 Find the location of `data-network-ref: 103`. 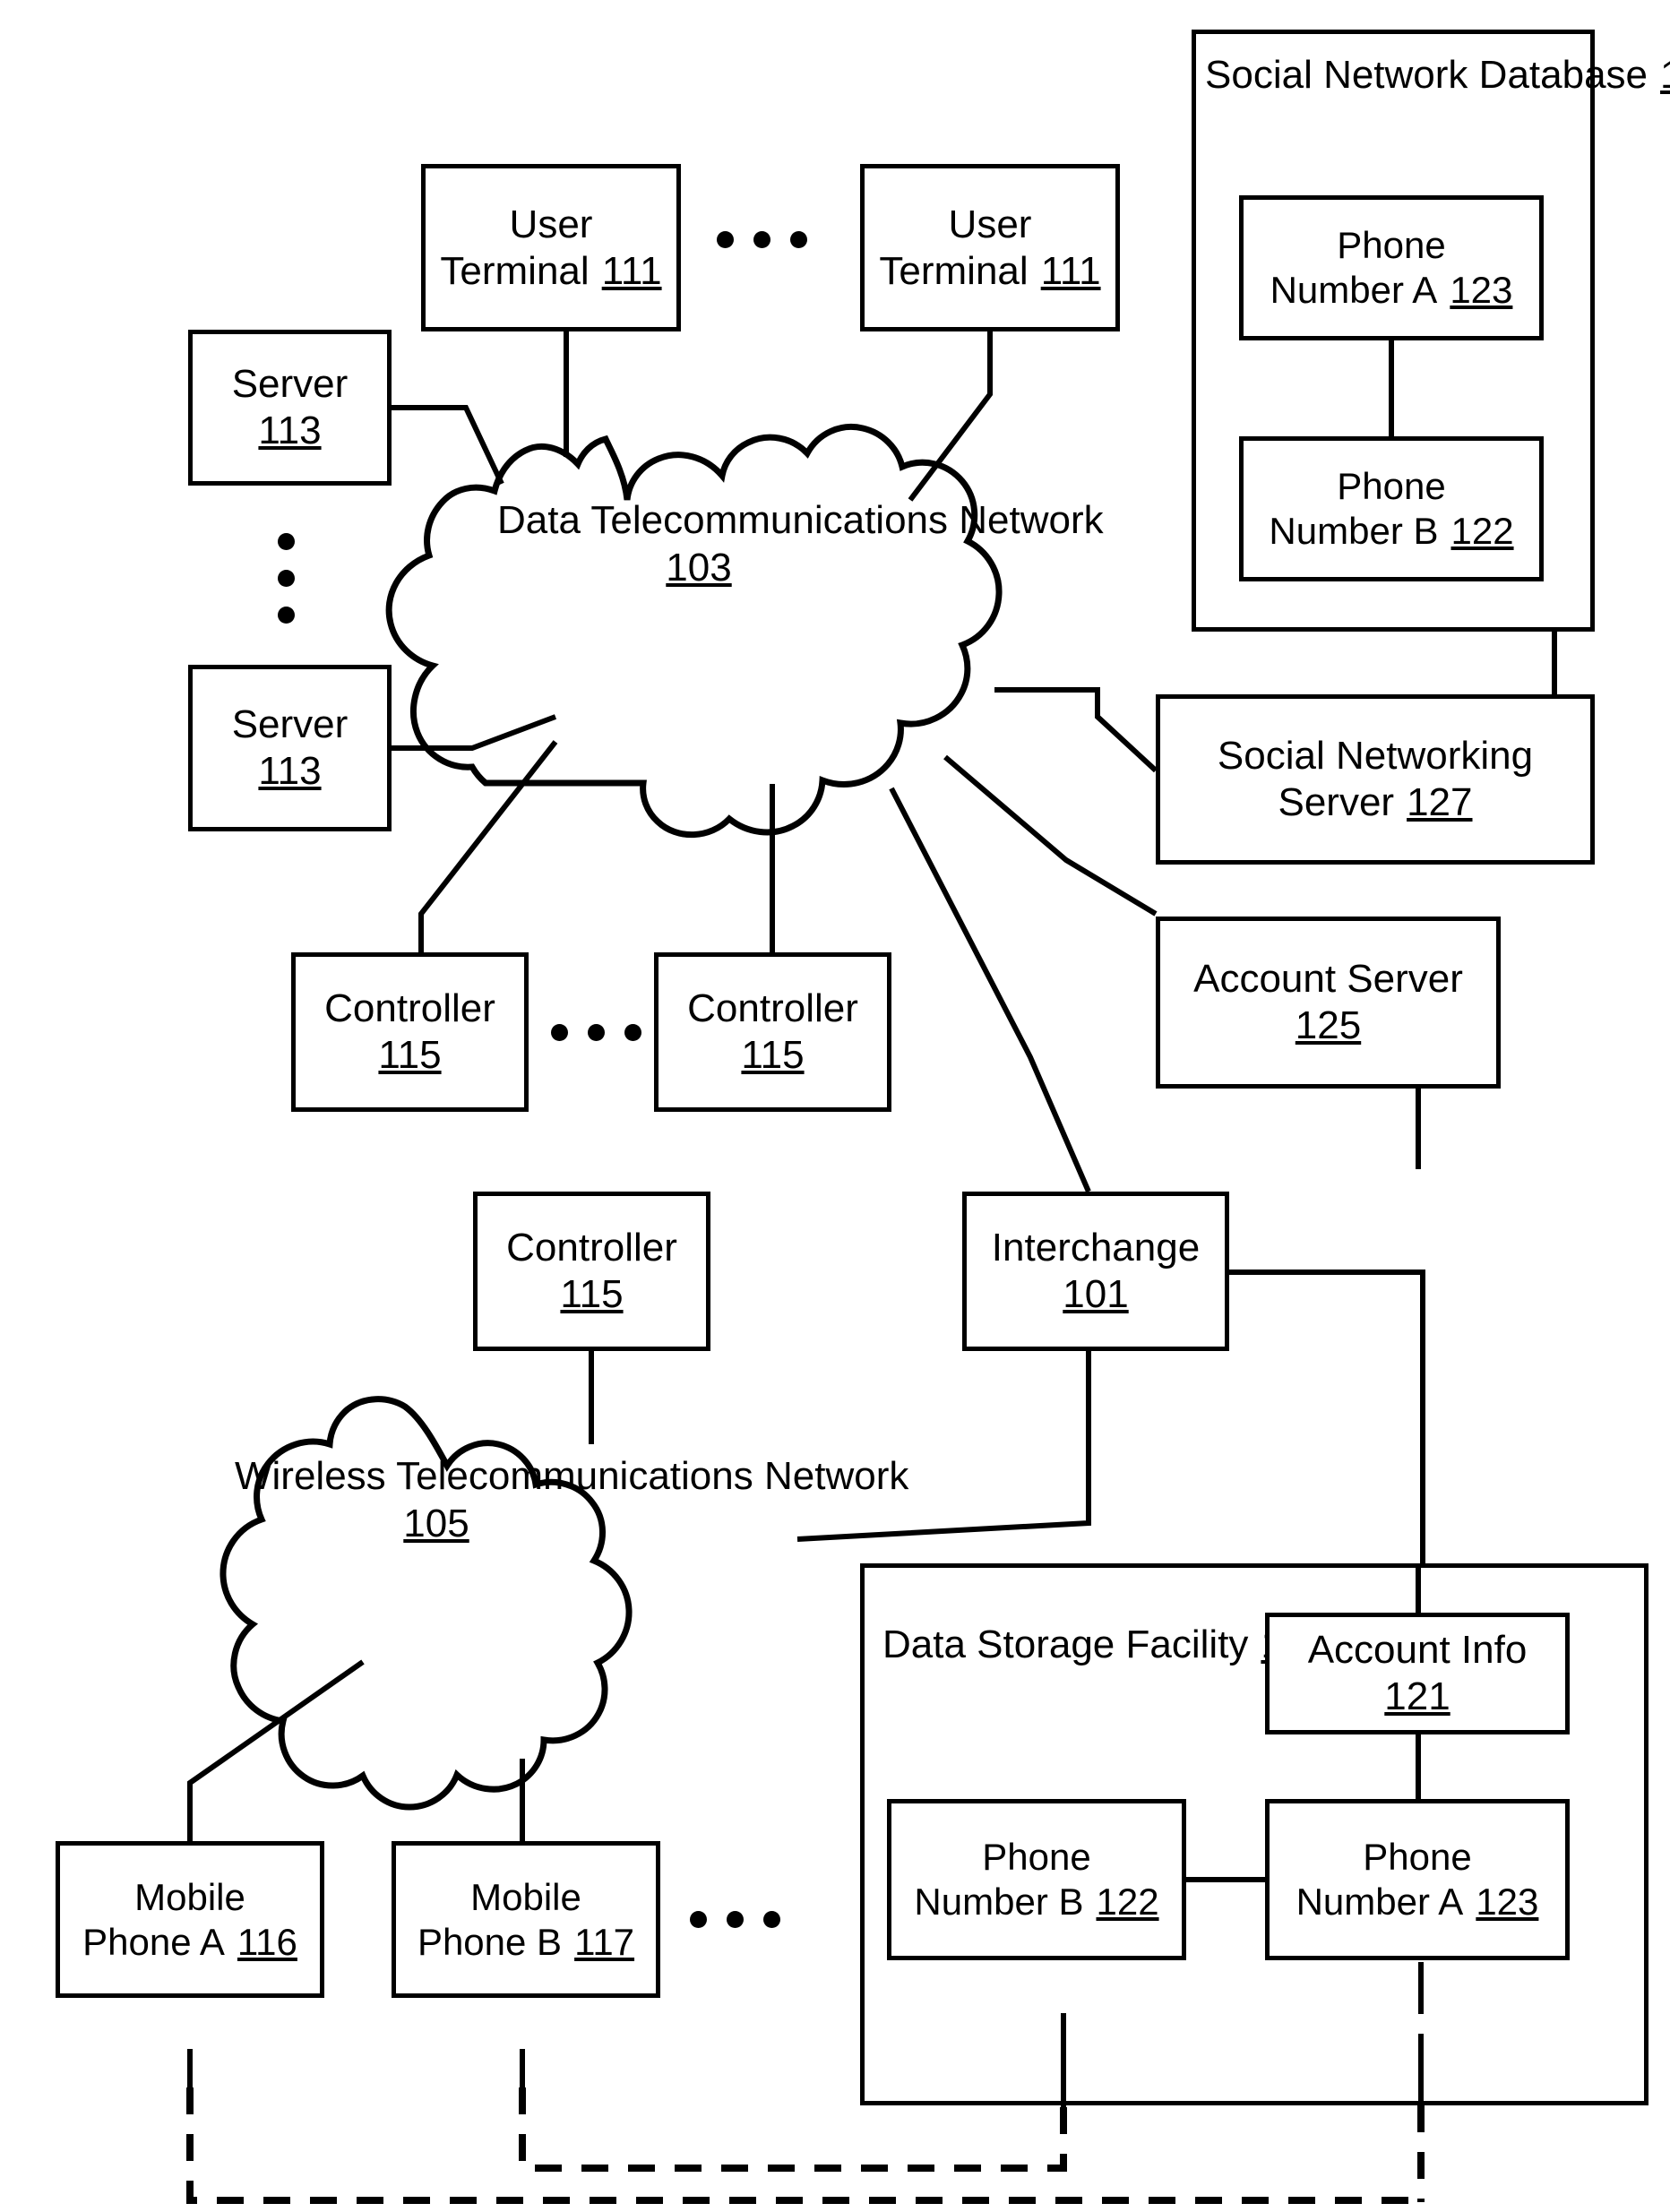

data-network-ref: 103 is located at coordinates (699, 567).